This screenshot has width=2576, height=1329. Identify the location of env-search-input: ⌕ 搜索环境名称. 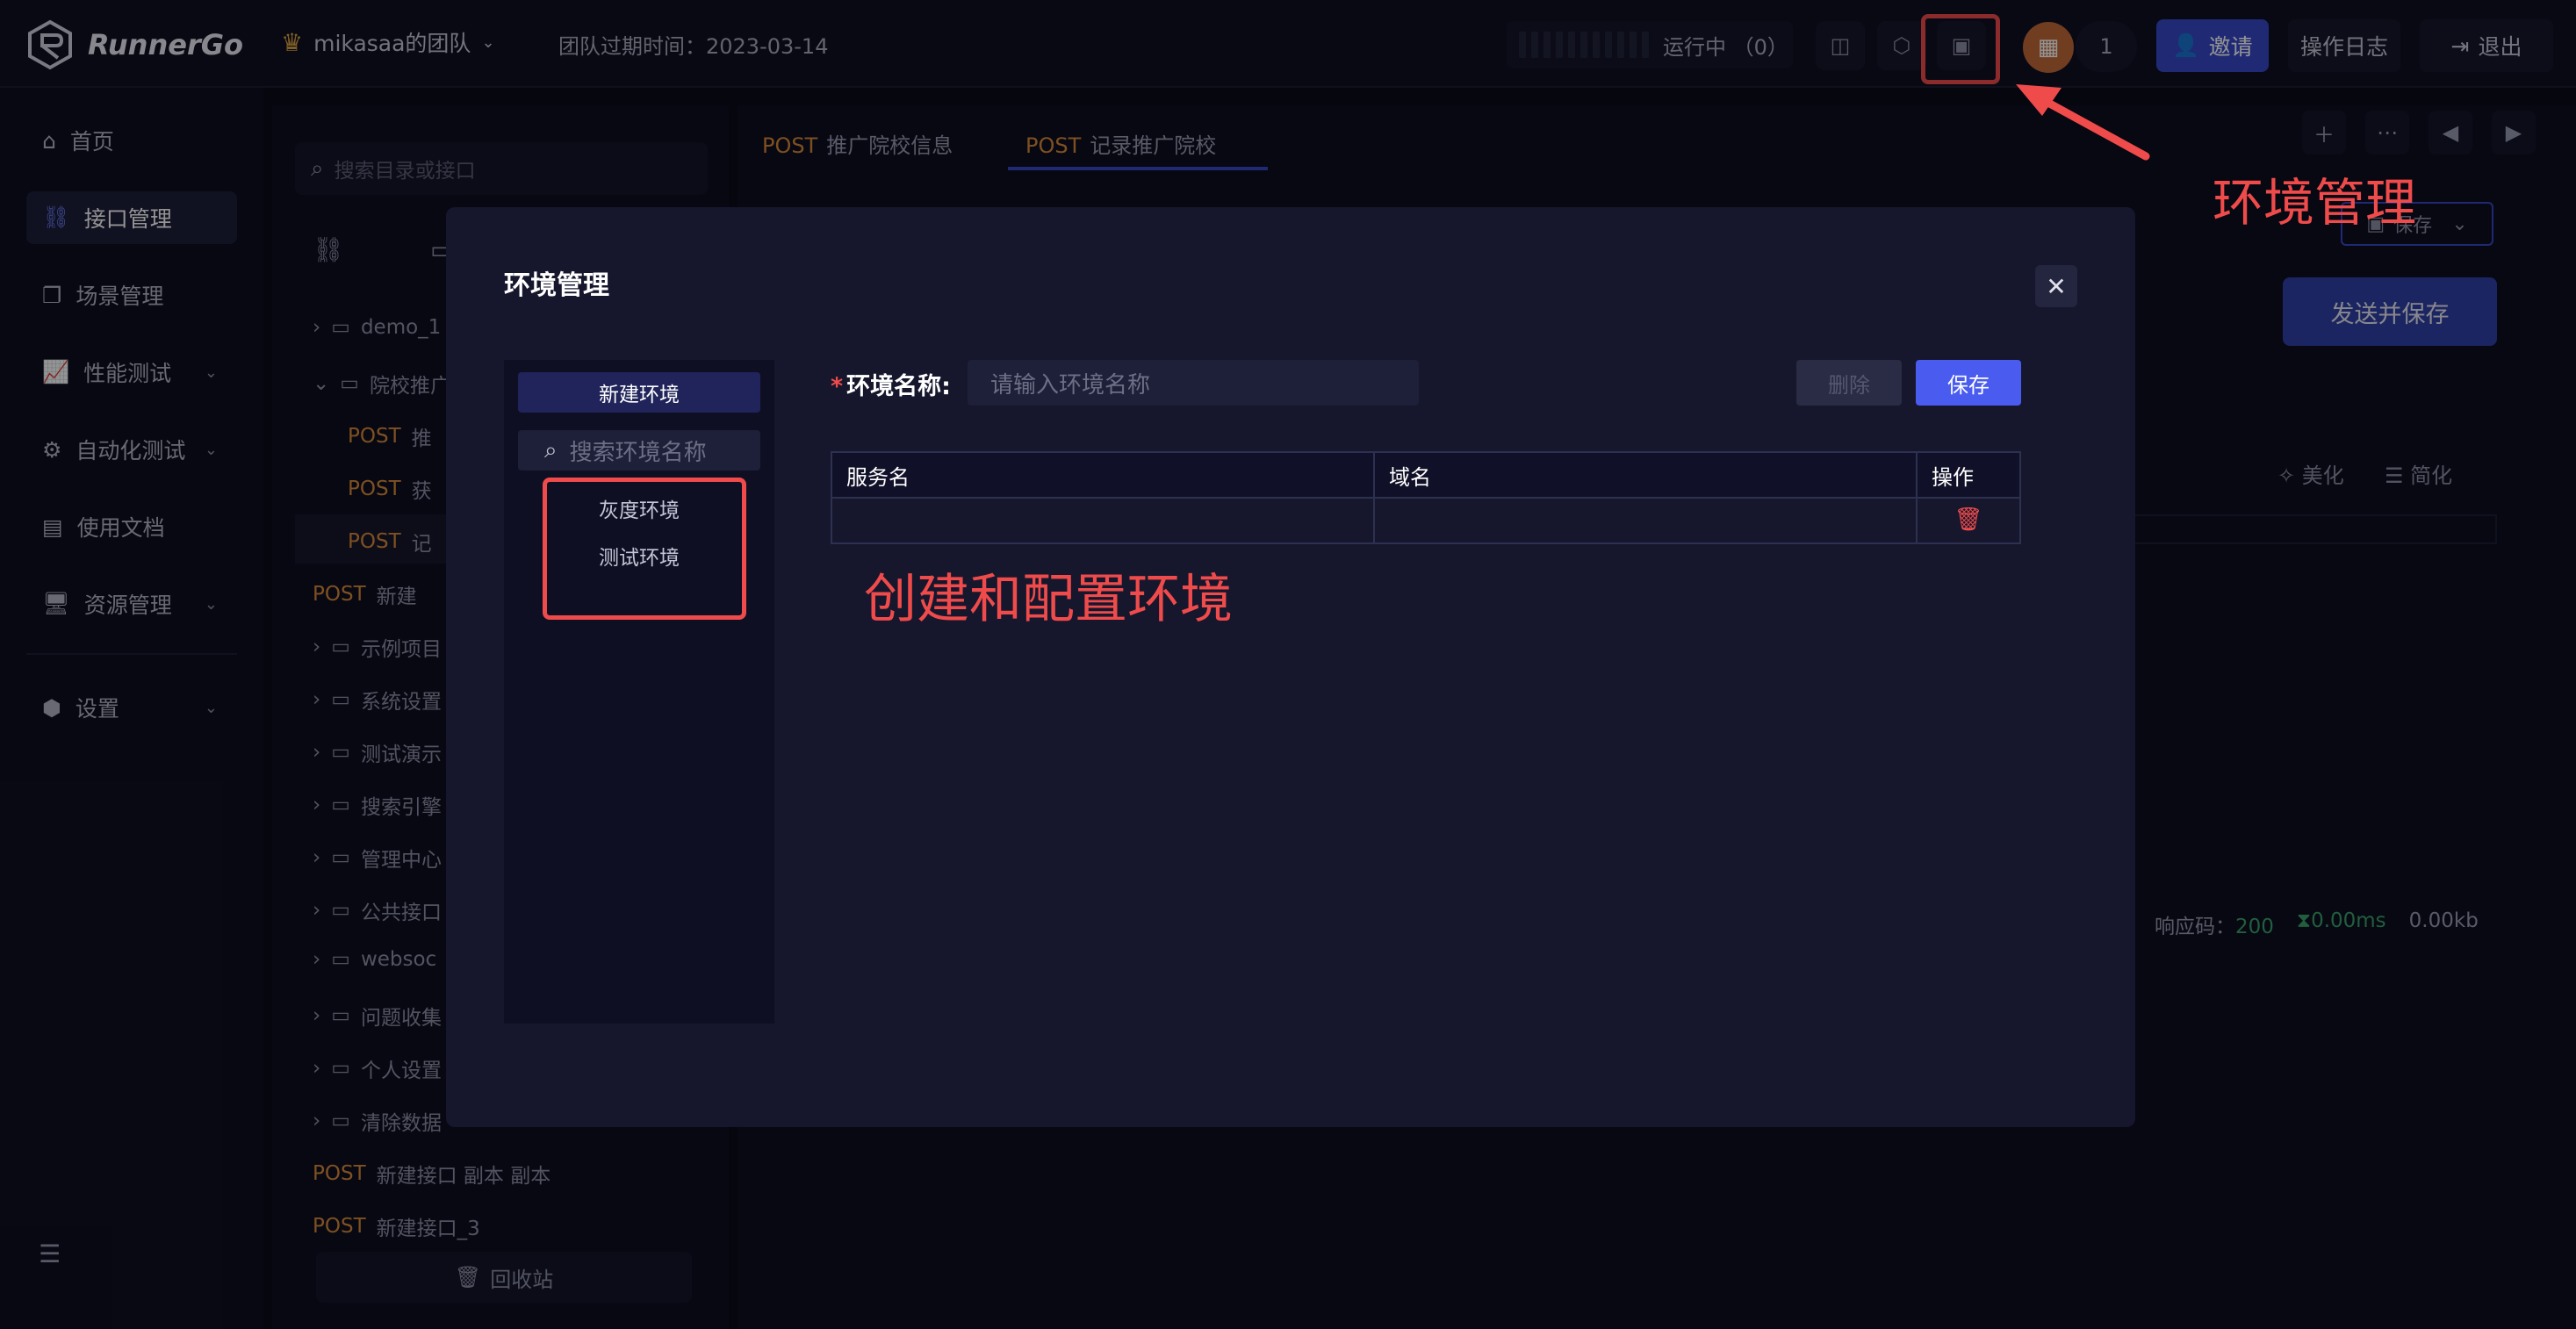
(639, 450).